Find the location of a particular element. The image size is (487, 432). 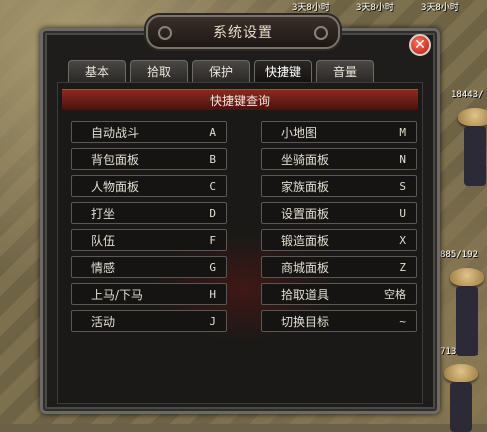

hotkey-action-label: 打坐 is located at coordinates (103, 213).